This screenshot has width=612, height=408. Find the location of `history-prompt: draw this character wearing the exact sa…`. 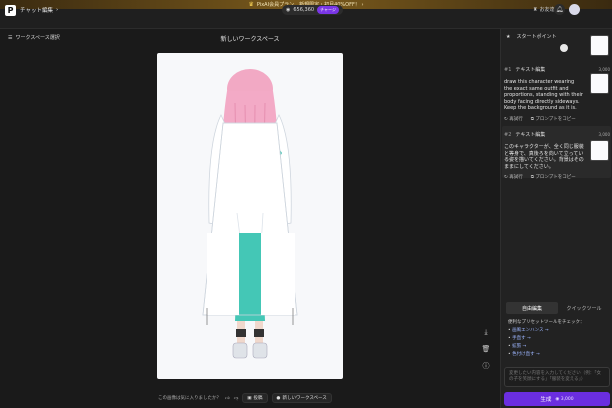

history-prompt: draw this character wearing the exact sa… is located at coordinates (543, 95).